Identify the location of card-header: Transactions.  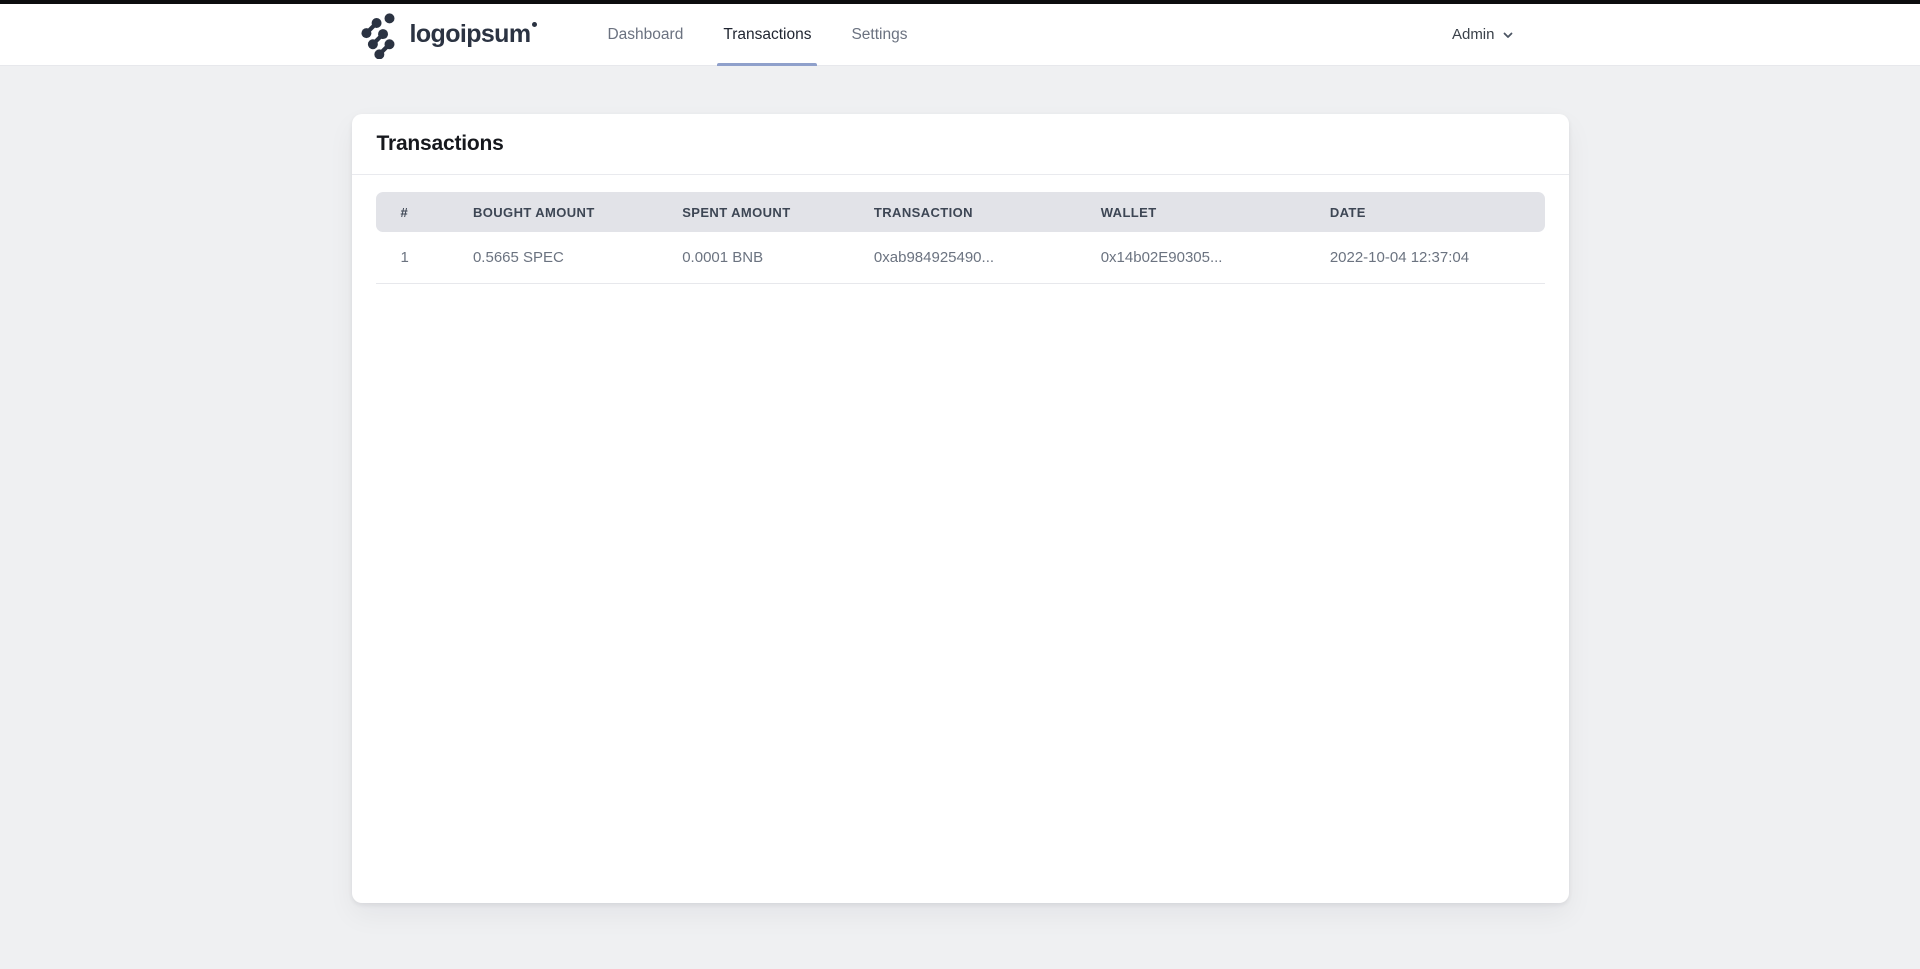
(960, 144).